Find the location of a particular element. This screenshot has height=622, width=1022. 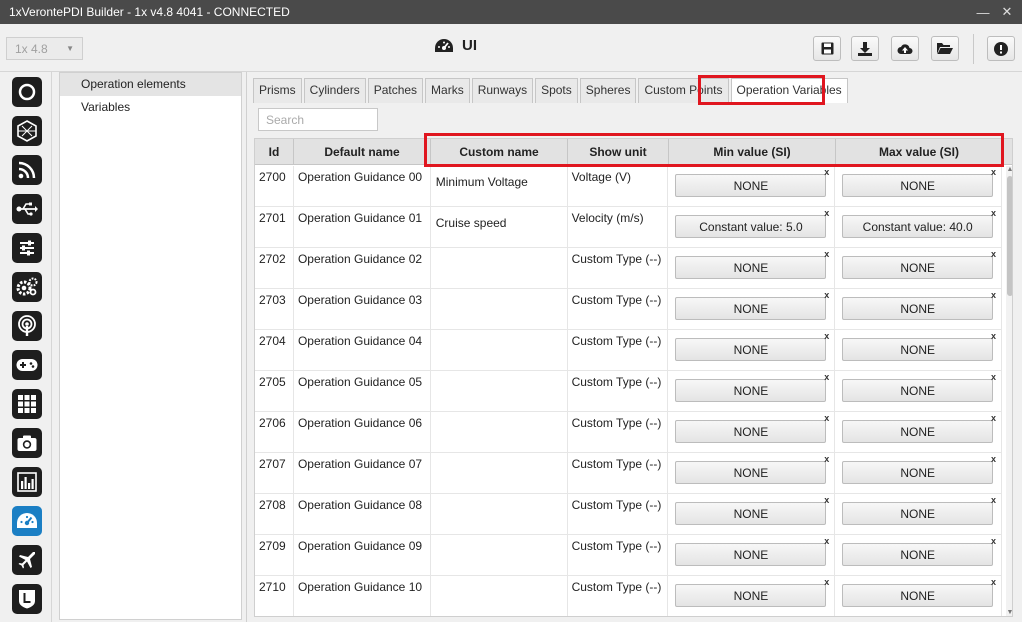

max-value-button: Constant value: 40.0 is located at coordinates (918, 226).